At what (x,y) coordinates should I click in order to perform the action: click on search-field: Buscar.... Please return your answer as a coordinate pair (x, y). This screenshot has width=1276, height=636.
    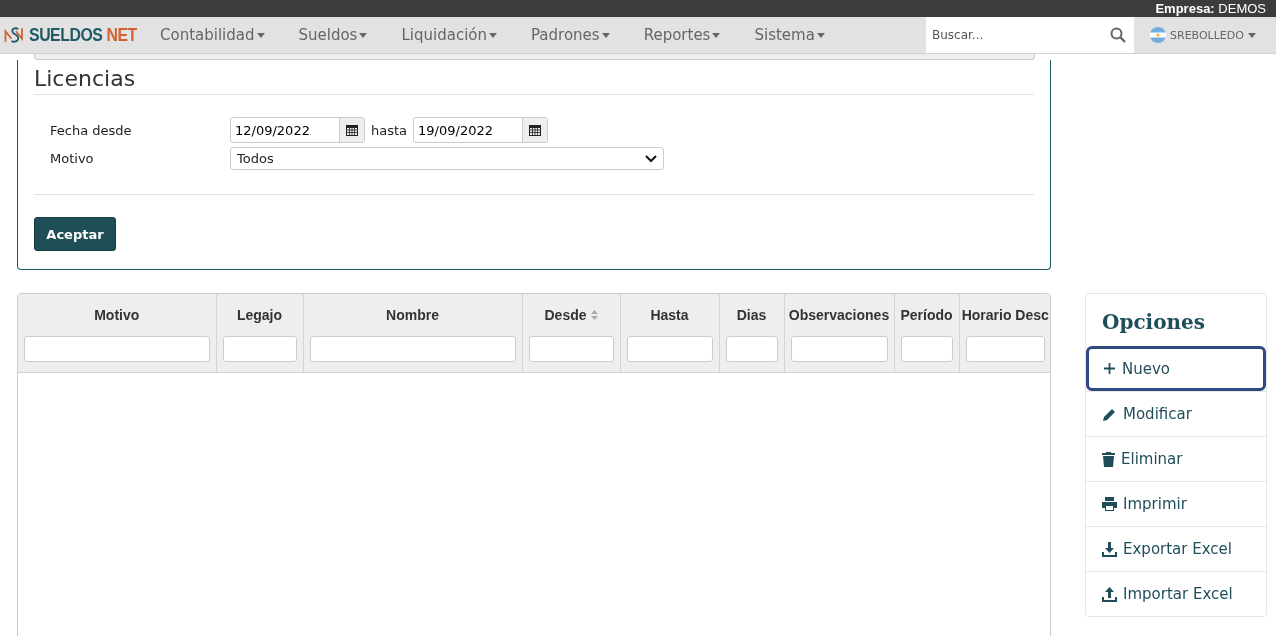
    Looking at the image, I should click on (1030, 35).